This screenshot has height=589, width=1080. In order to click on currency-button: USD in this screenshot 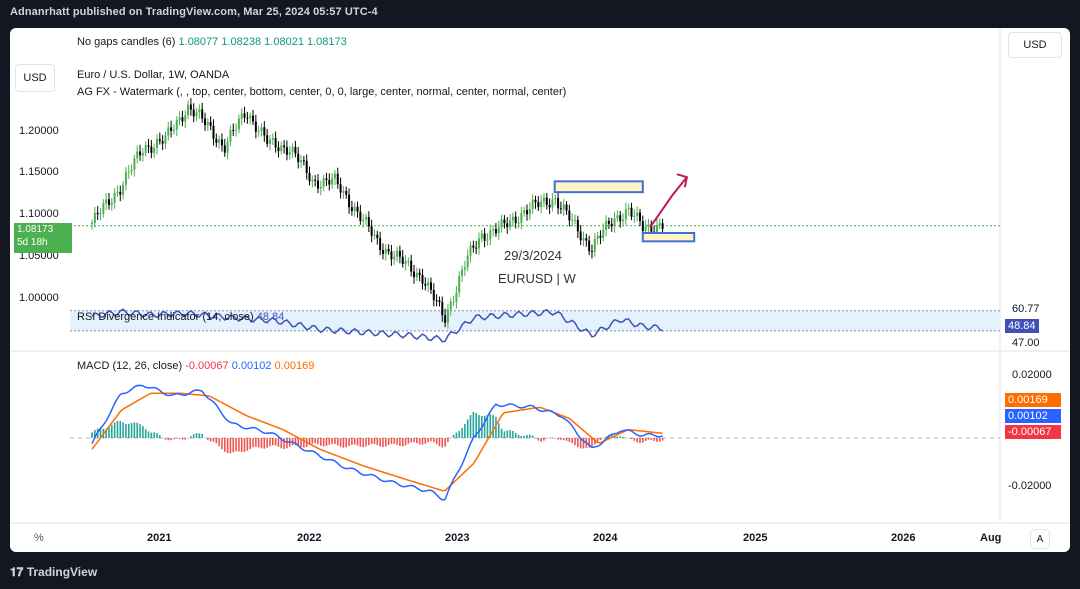, I will do `click(1035, 45)`.